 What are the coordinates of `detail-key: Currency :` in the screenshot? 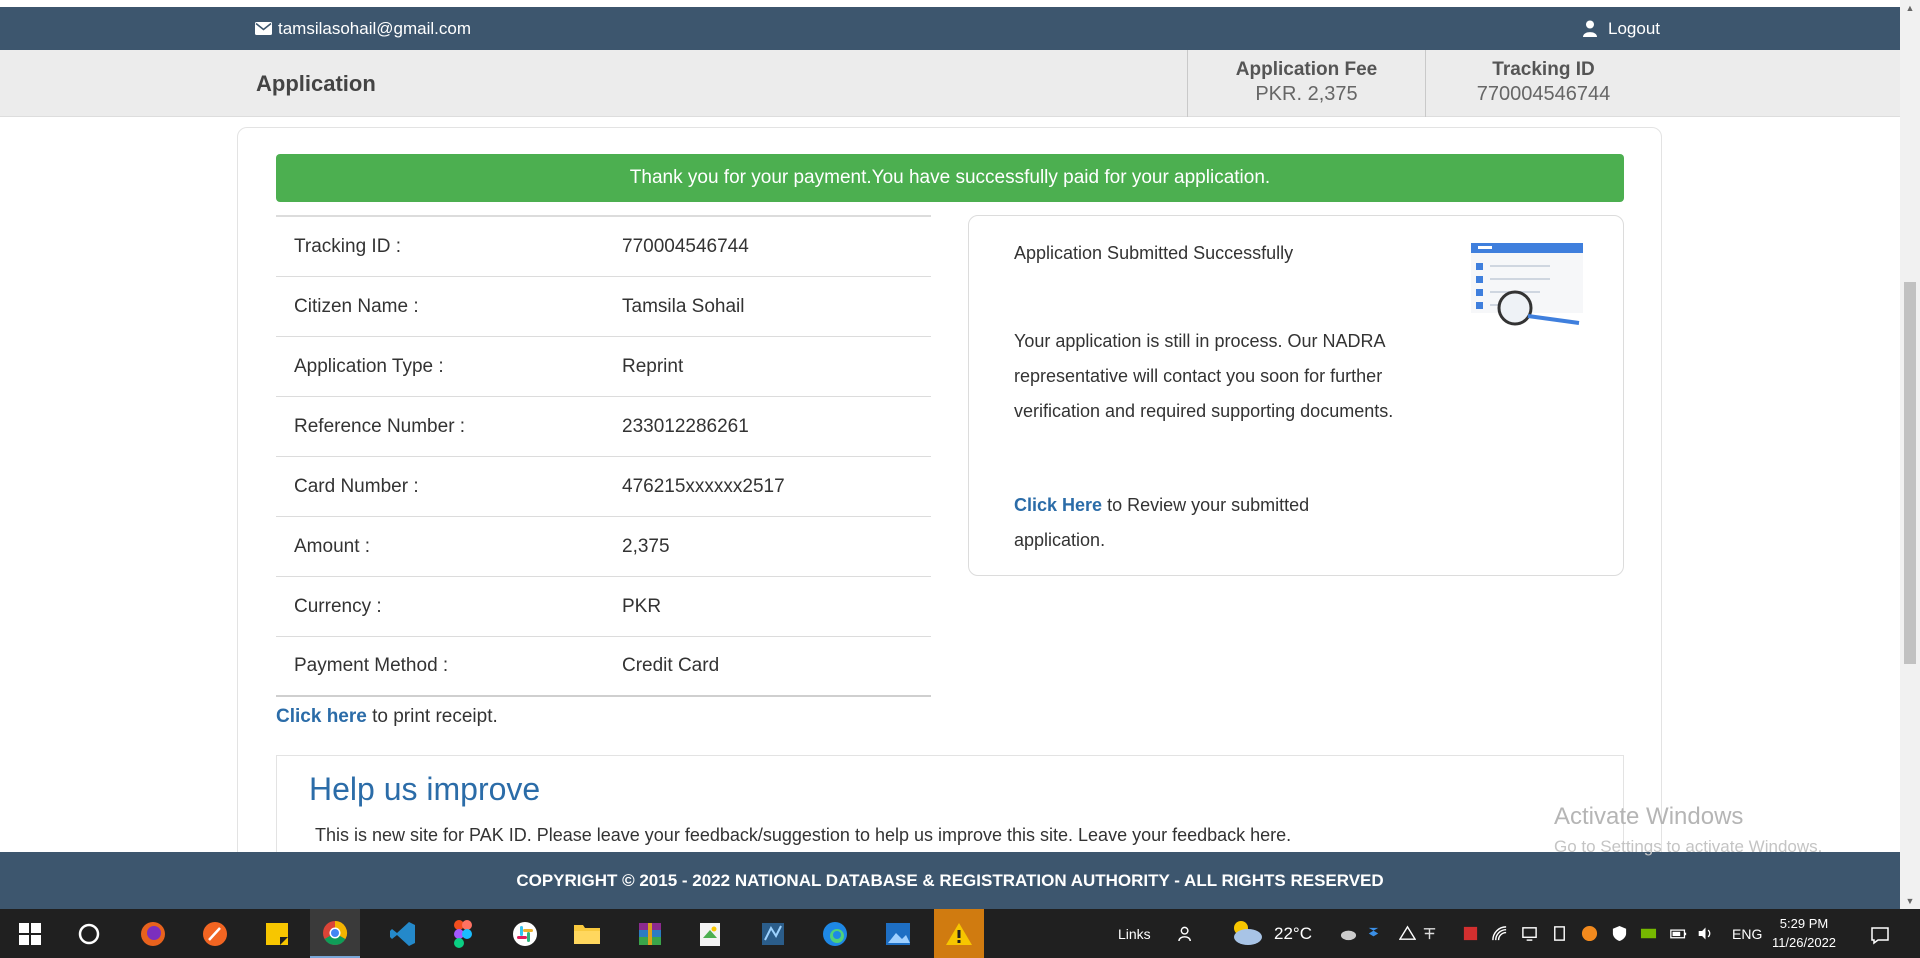 It's located at (338, 606).